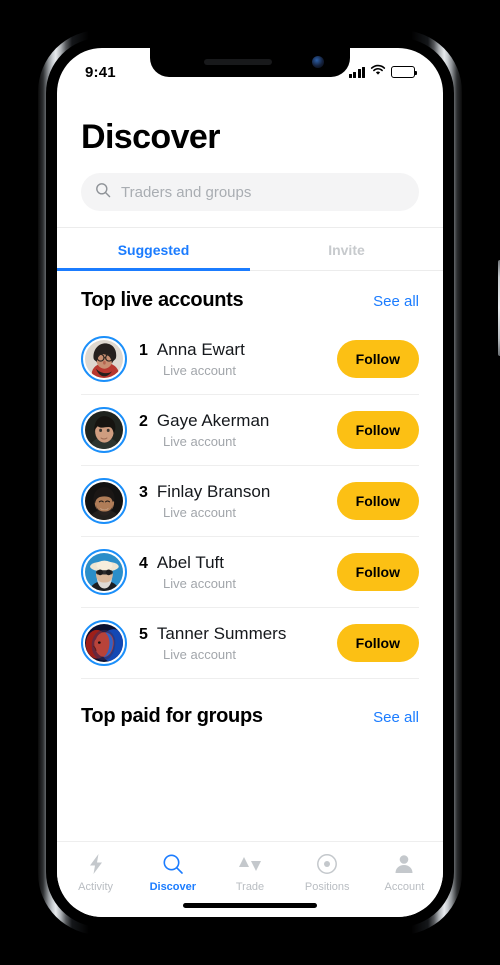 This screenshot has height=965, width=500. I want to click on list-item-rank: 3, so click(143, 492).